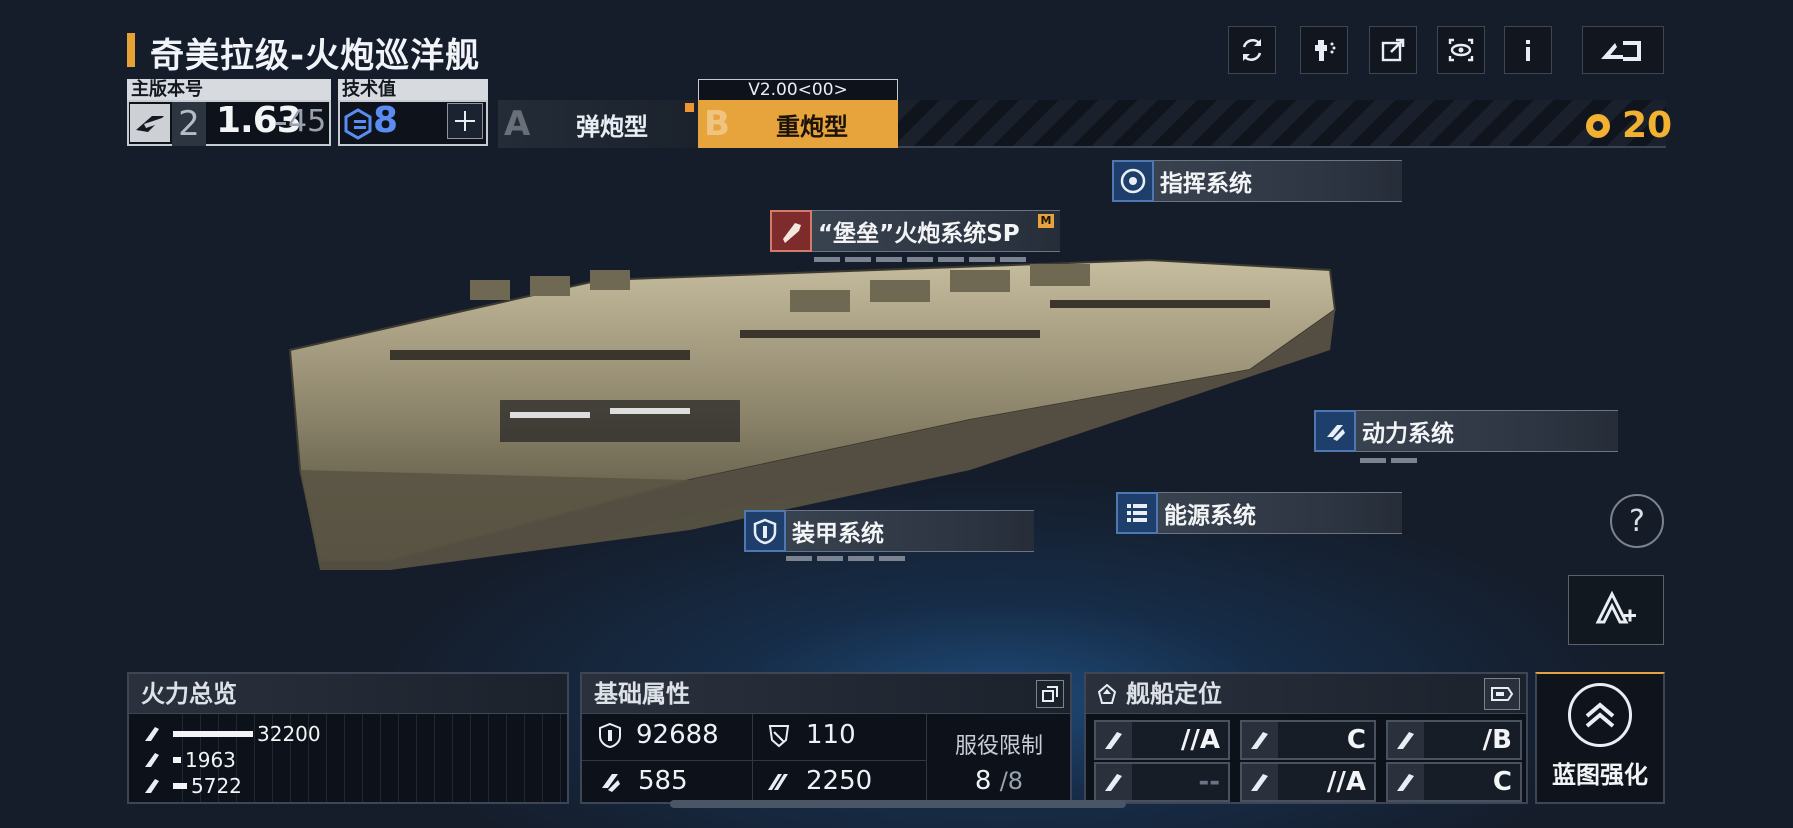 This screenshot has height=828, width=1793. Describe the element at coordinates (1454, 740) in the screenshot. I see `role-cell: /B` at that location.